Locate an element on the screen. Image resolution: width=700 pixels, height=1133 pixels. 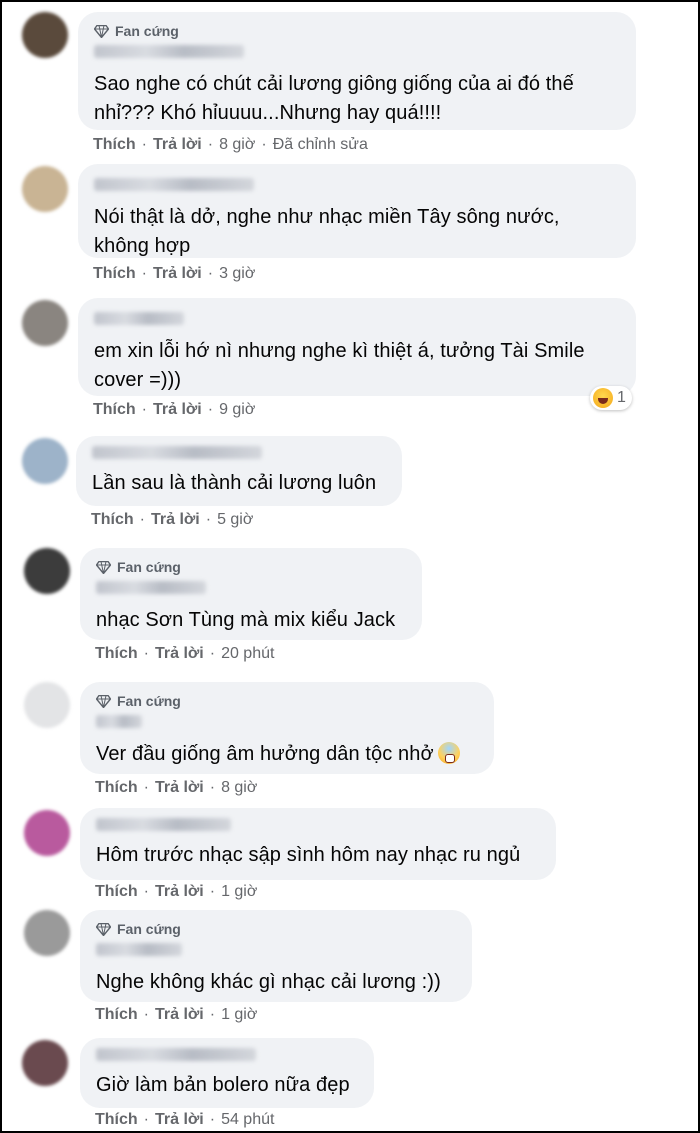
comment-time: 9 giờ is located at coordinates (237, 409).